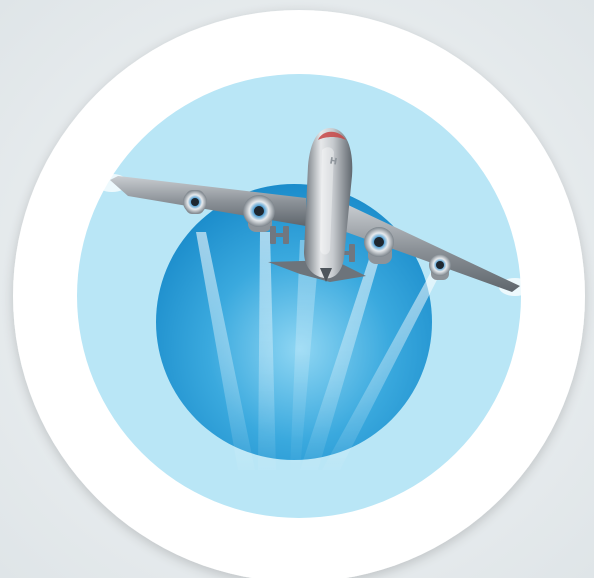  Describe the element at coordinates (195, 202) in the screenshot. I see `engine-left-outer` at that location.